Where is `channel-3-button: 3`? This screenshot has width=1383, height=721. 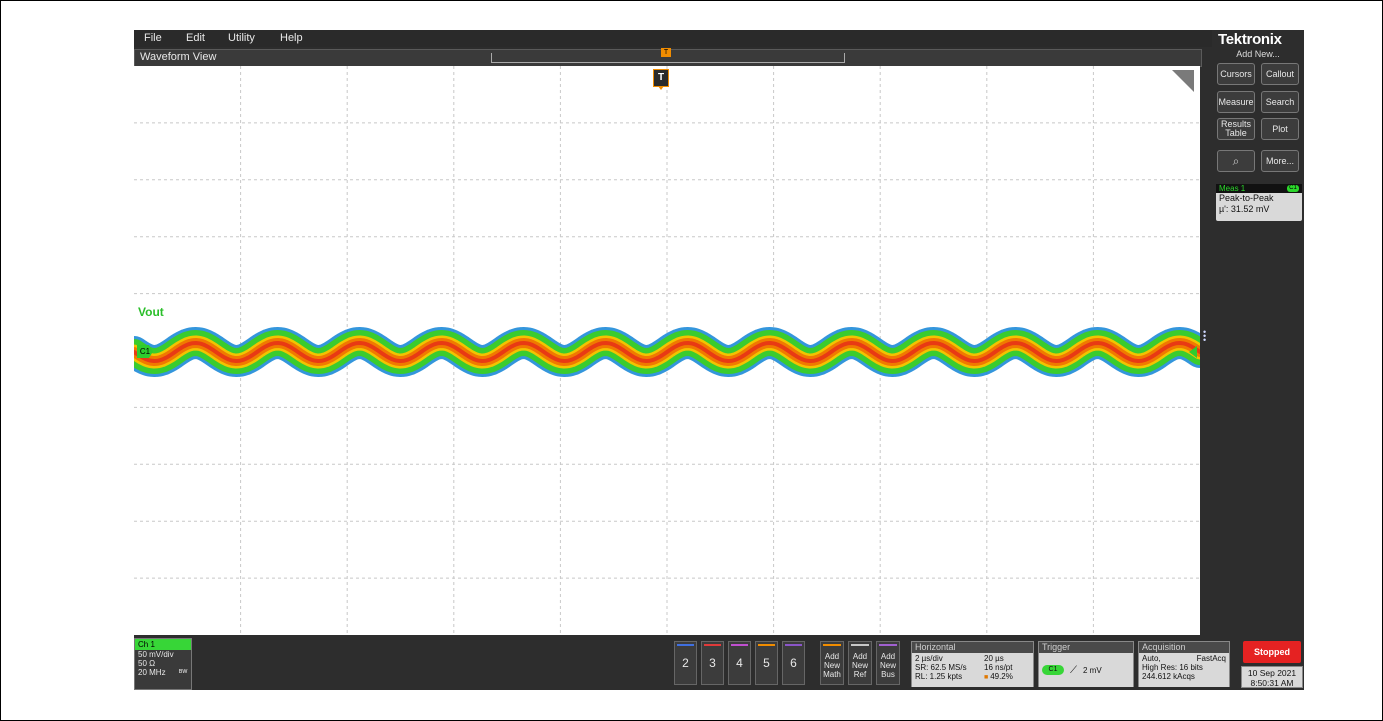 channel-3-button: 3 is located at coordinates (712, 663).